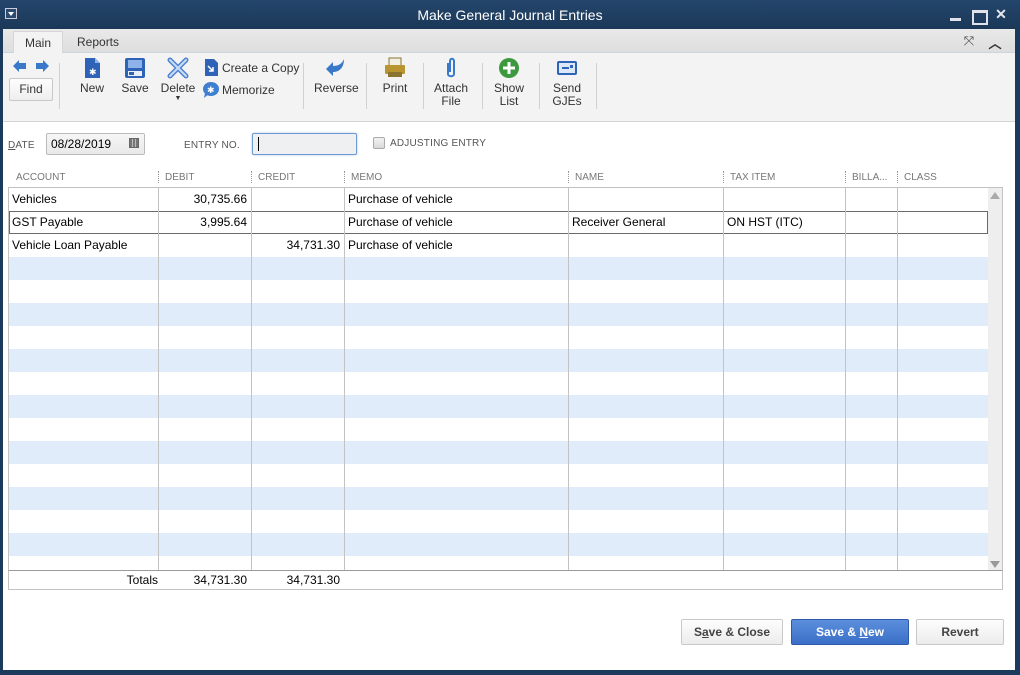 Image resolution: width=1020 pixels, height=675 pixels. Describe the element at coordinates (395, 76) in the screenshot. I see `print-button: Print` at that location.